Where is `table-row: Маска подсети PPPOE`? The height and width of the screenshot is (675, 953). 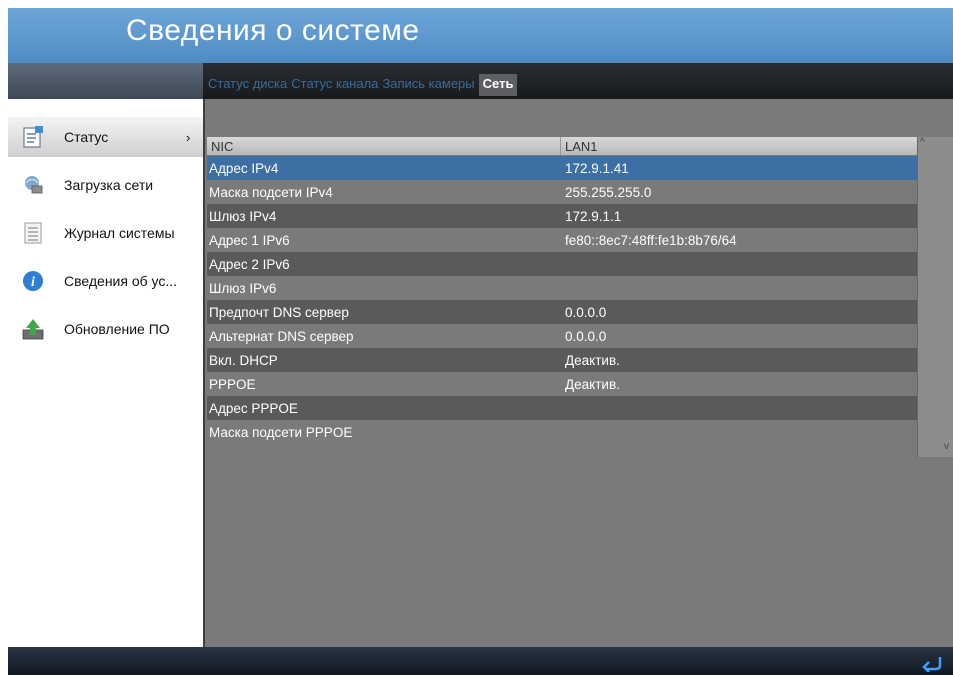
table-row: Маска подсети PPPOE is located at coordinates (562, 432).